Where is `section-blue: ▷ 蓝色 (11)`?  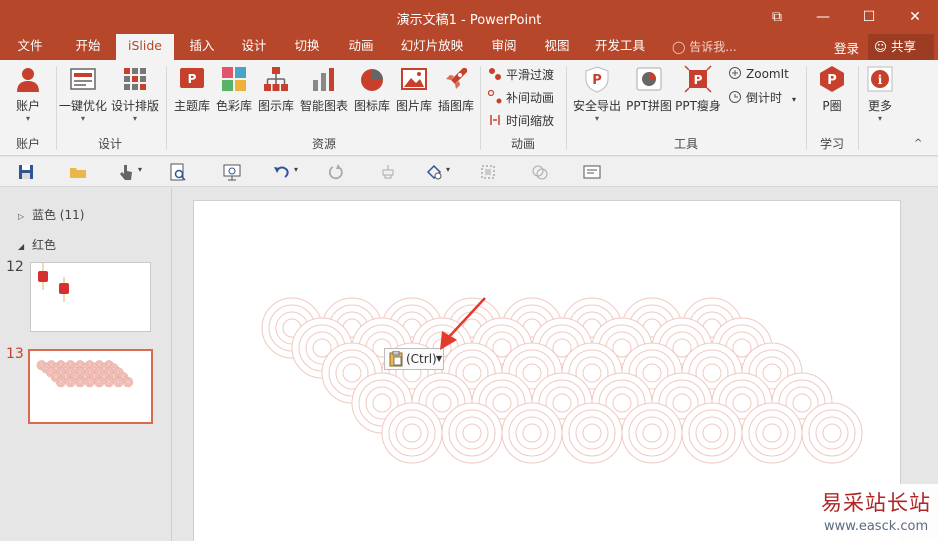 section-blue: ▷ 蓝色 (11) is located at coordinates (51, 214).